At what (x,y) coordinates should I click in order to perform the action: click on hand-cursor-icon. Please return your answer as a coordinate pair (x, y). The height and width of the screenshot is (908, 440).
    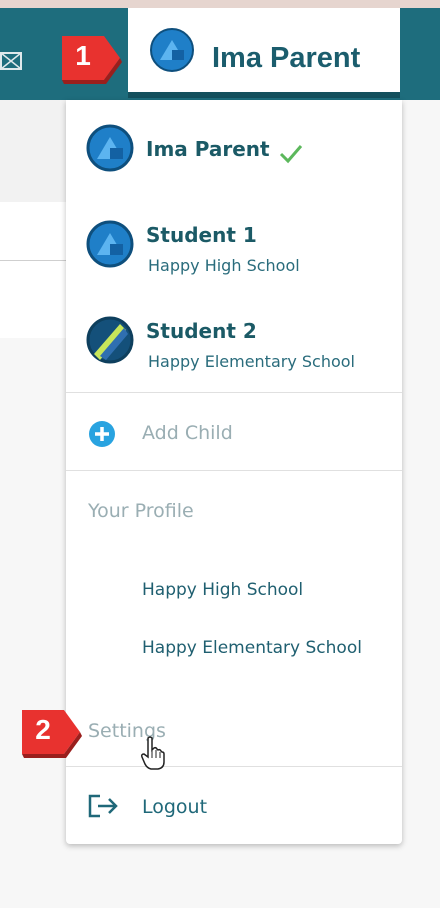
    Looking at the image, I should click on (153, 753).